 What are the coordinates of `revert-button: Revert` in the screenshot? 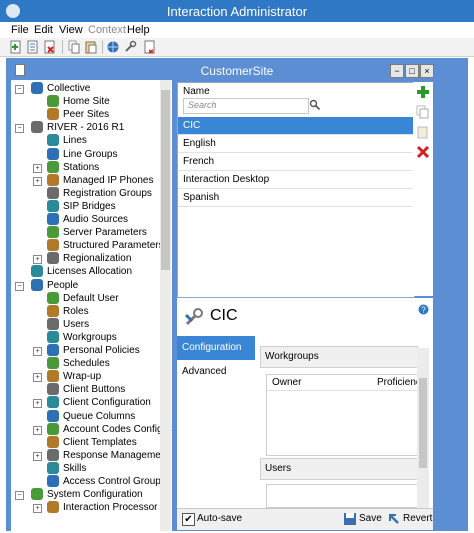 It's located at (417, 518).